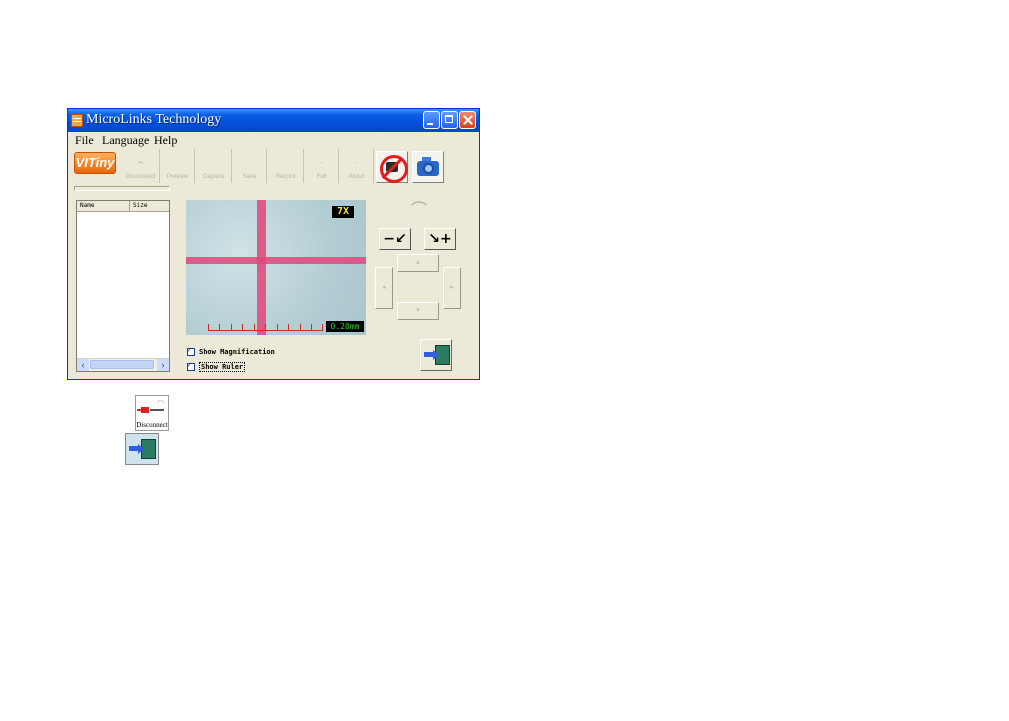 Image resolution: width=1009 pixels, height=721 pixels. What do you see at coordinates (84, 140) in the screenshot?
I see `menu-file: File` at bounding box center [84, 140].